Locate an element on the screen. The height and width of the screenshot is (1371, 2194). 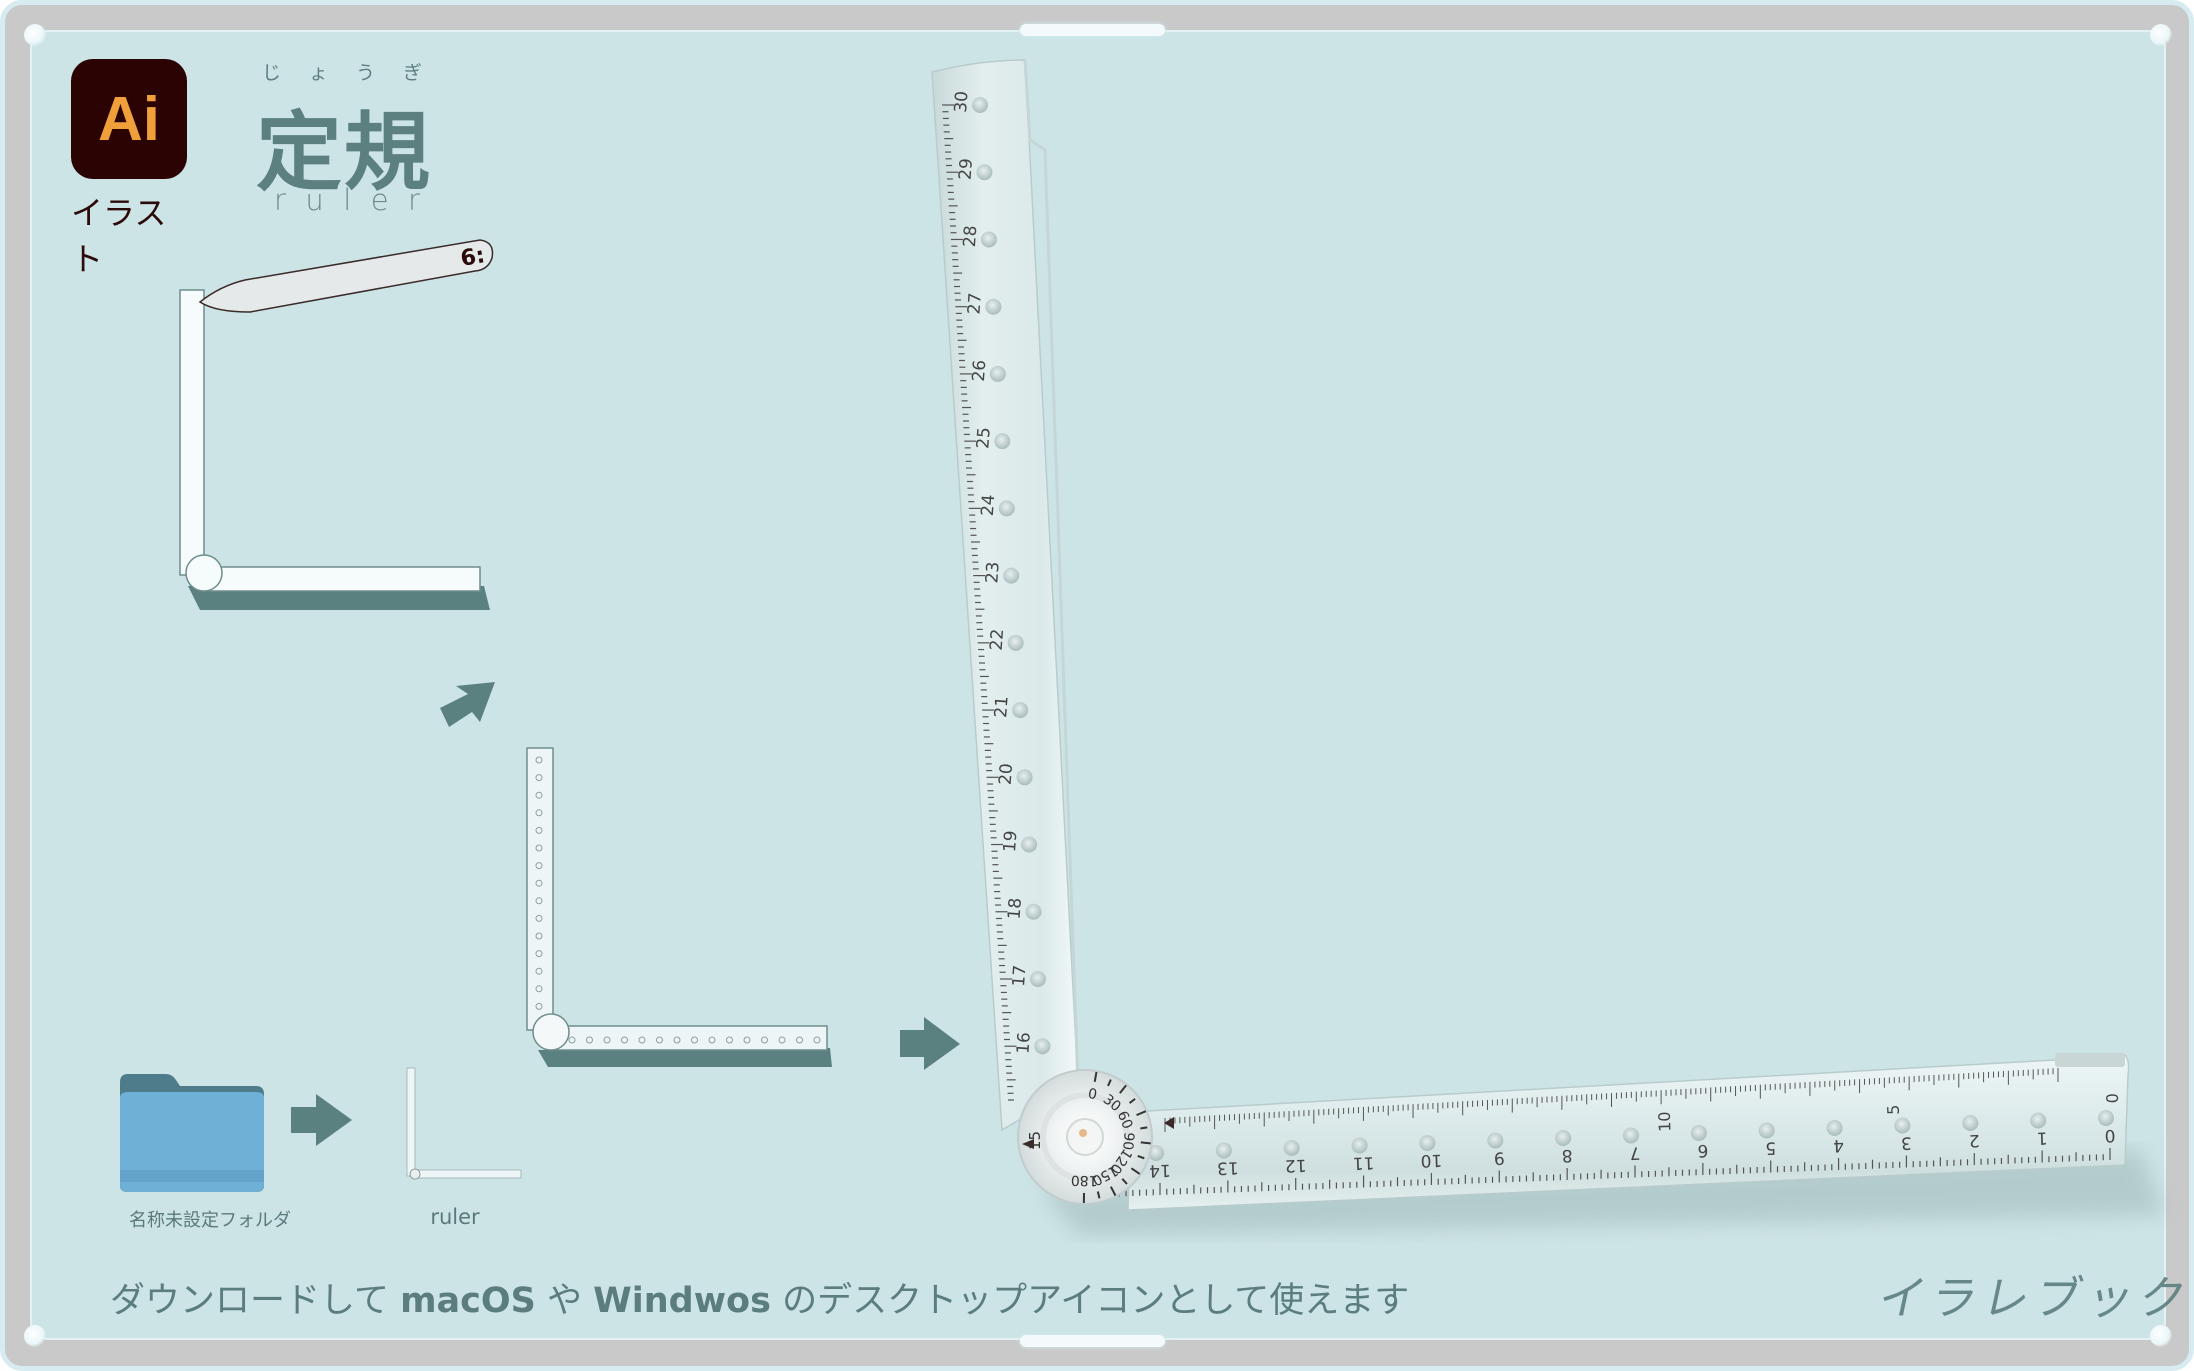
footer-suffix: のデスクトップアイコンとして使えます is located at coordinates (1090, 1301).